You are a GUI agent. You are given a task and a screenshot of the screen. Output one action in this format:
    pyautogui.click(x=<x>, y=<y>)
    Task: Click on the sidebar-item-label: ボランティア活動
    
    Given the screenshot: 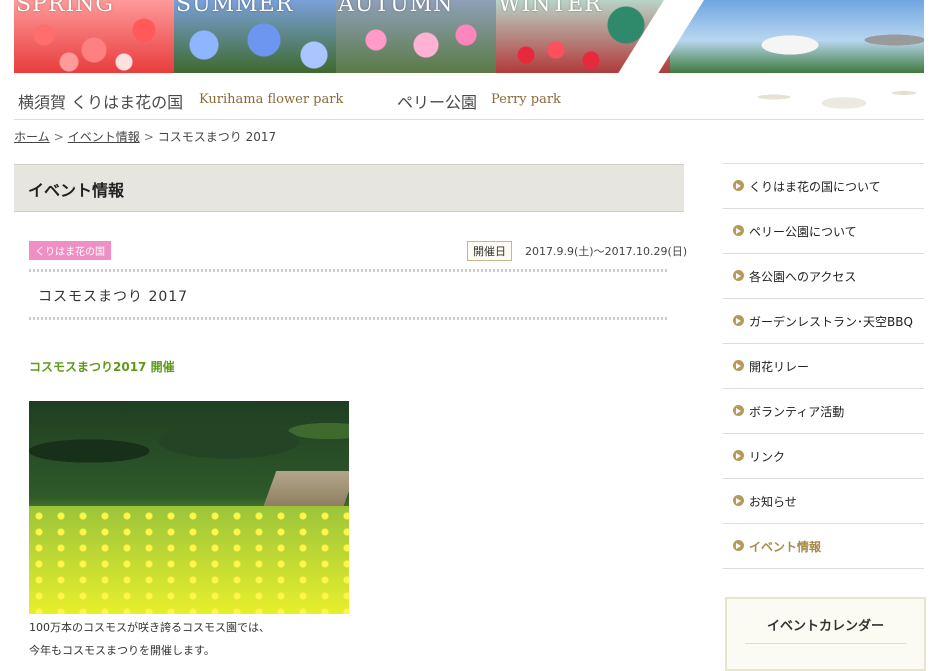 What is the action you would take?
    pyautogui.click(x=797, y=412)
    